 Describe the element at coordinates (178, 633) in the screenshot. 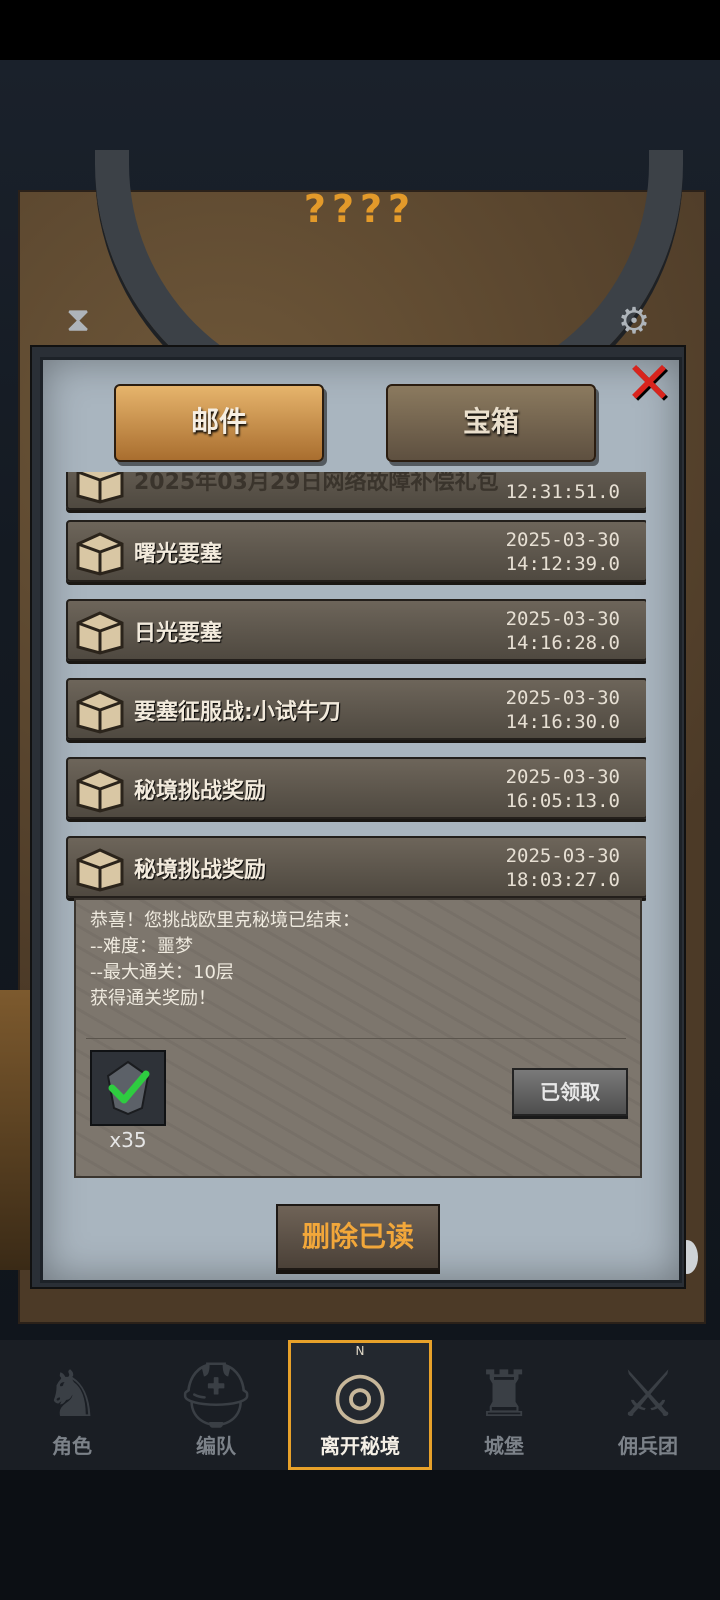

I see `mail-title: 日光要塞` at that location.